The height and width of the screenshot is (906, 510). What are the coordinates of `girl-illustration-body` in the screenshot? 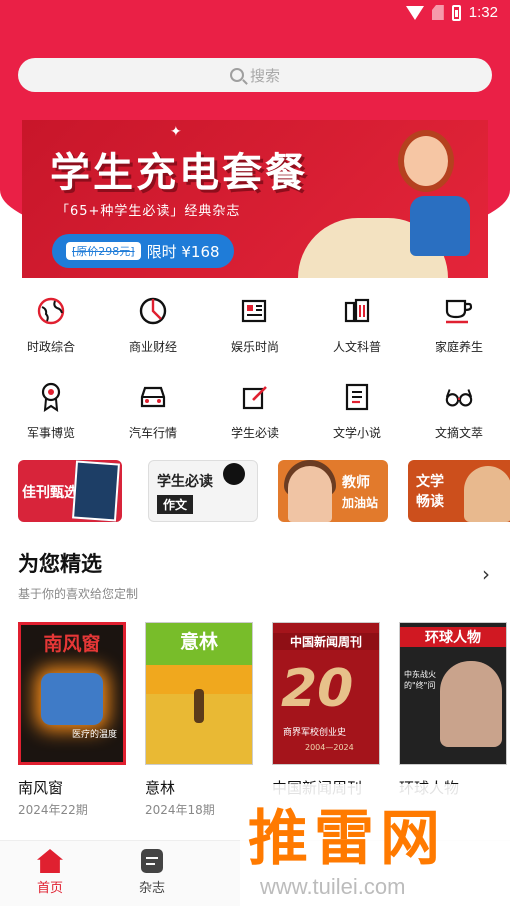 It's located at (440, 226).